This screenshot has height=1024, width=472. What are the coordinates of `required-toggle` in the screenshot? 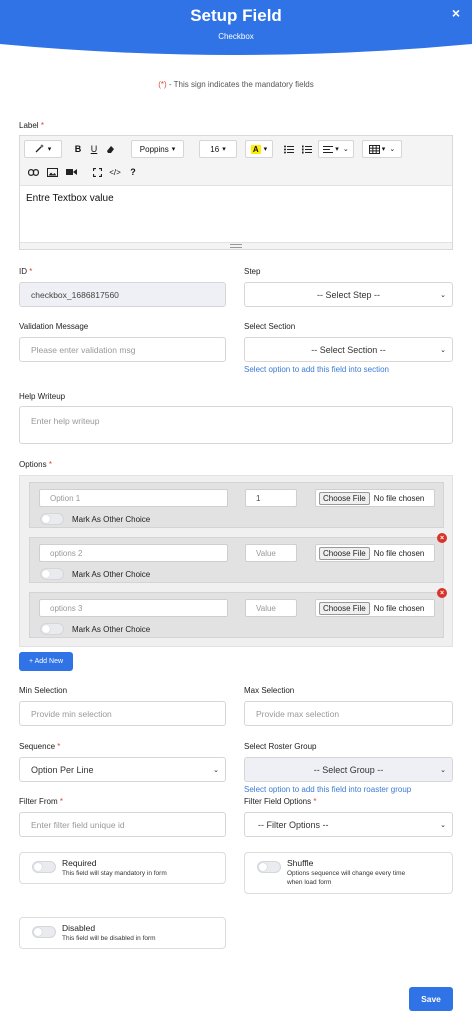 It's located at (44, 867).